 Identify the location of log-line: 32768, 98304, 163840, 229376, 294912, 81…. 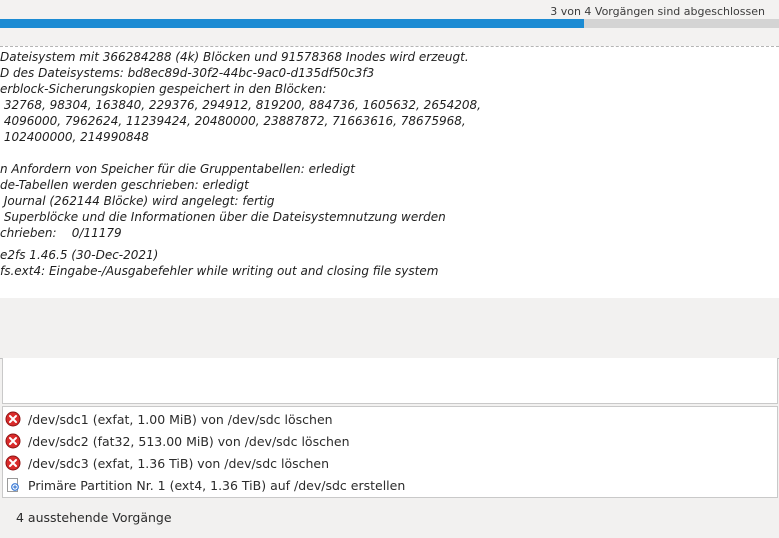
(240, 105).